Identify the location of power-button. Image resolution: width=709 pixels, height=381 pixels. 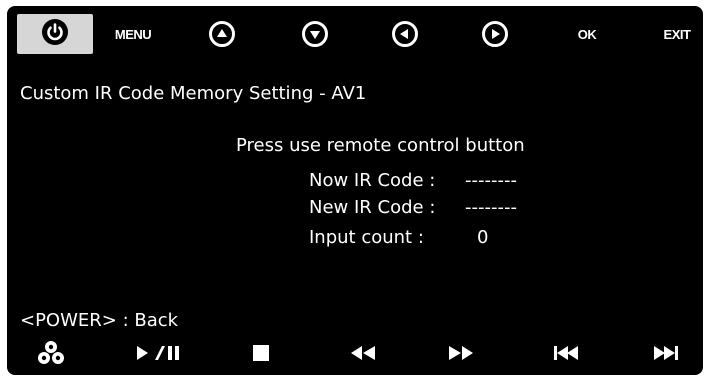
(55, 34).